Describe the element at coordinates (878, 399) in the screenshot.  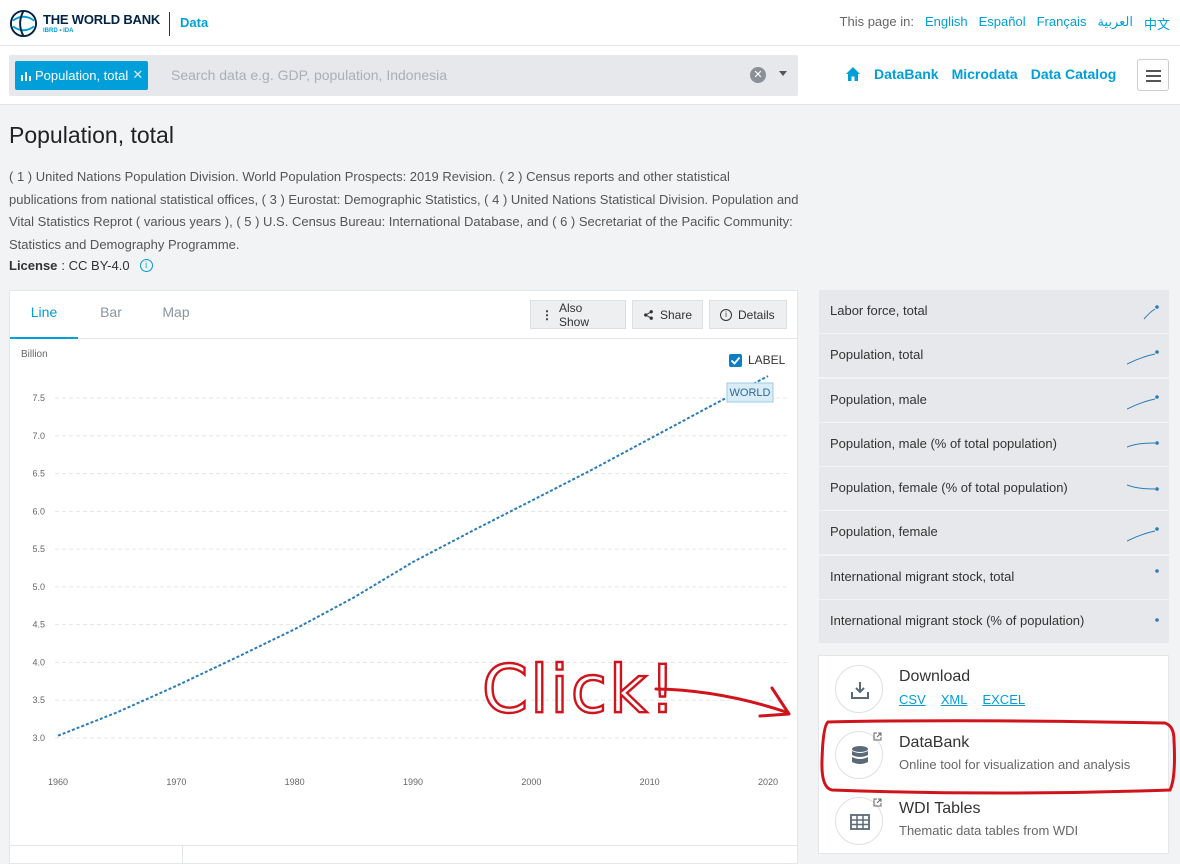
I see `related-item-label: Population, male` at that location.